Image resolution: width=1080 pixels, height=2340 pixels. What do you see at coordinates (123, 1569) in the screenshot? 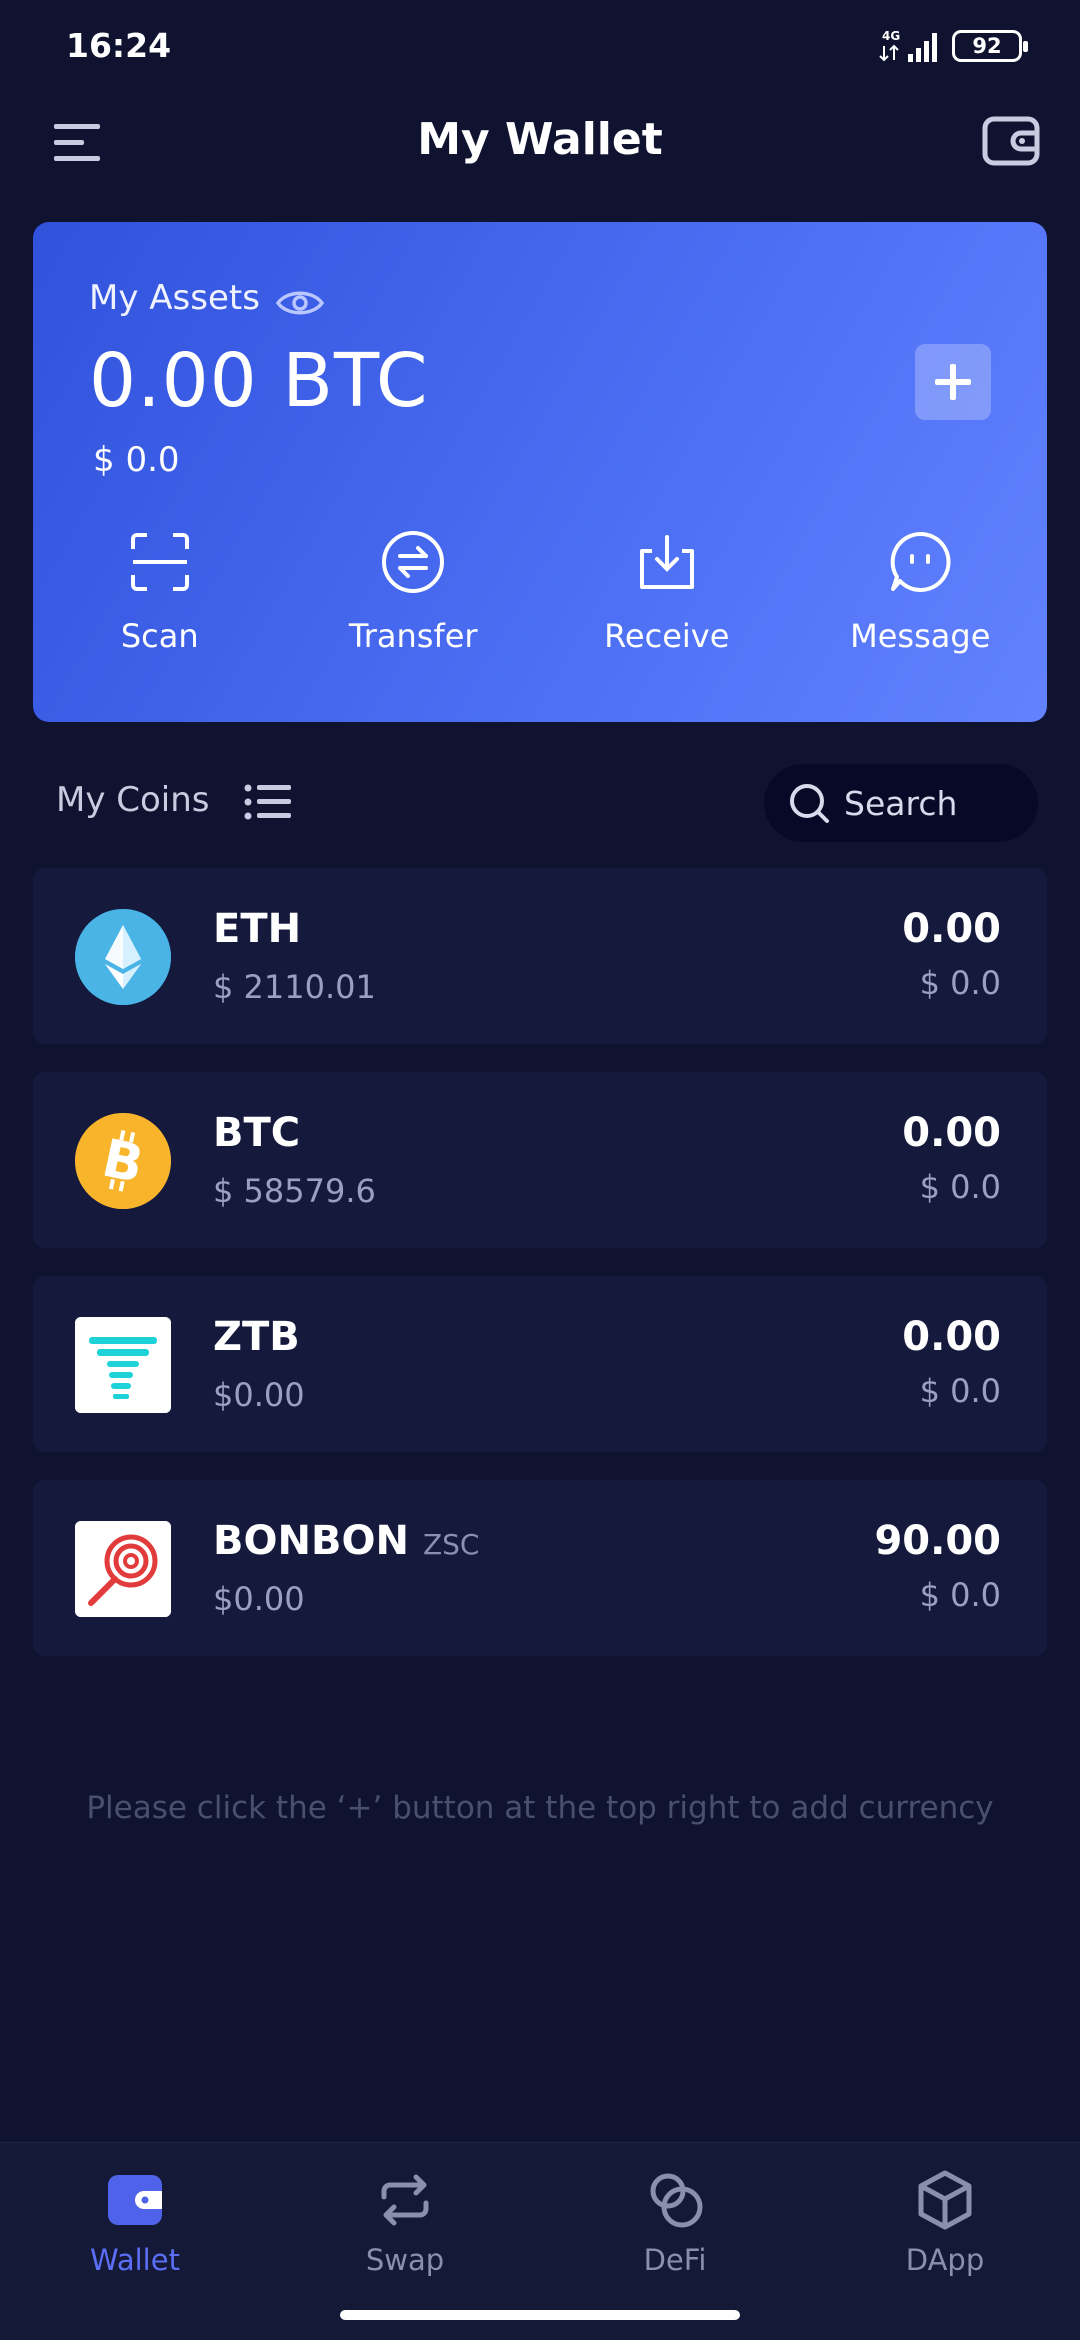
I see `bonbon-logo` at bounding box center [123, 1569].